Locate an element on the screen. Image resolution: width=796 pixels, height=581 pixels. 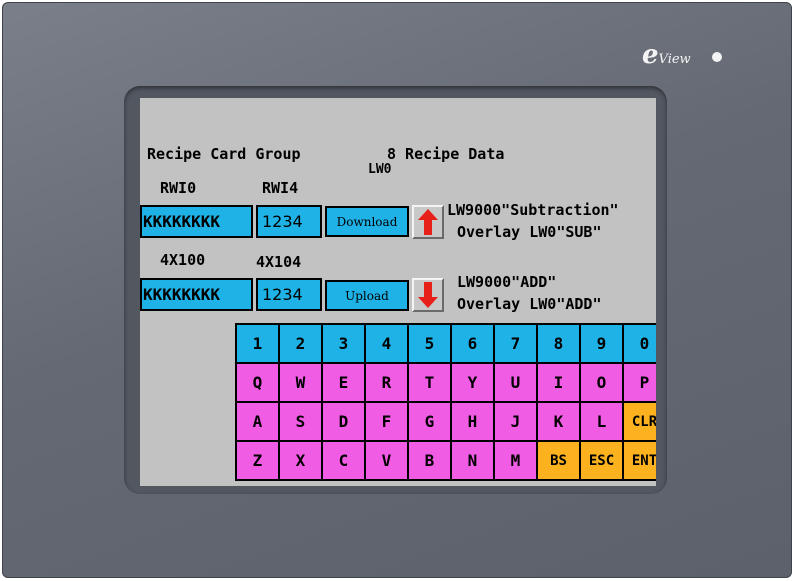
key-ent: ENT is located at coordinates (639, 460).